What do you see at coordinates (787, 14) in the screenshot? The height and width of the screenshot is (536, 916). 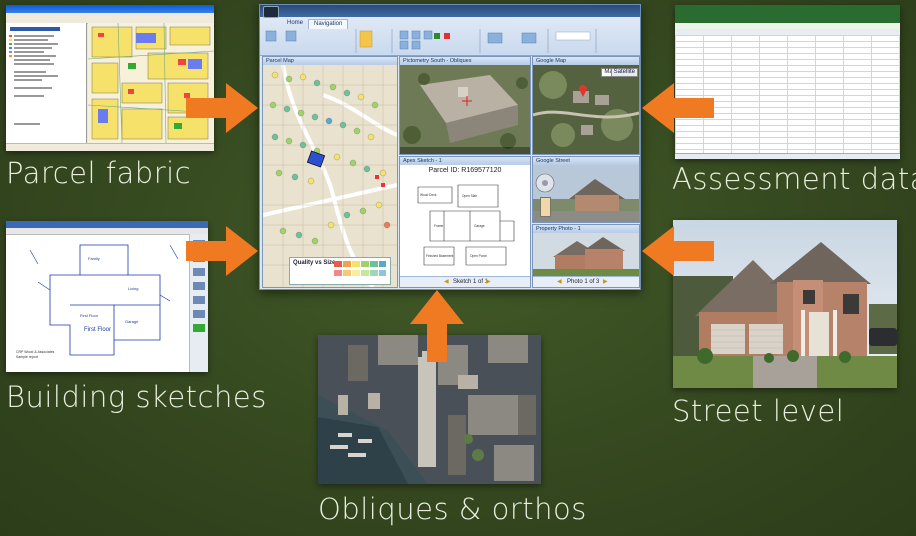 I see `spreadsheet-ribbon` at bounding box center [787, 14].